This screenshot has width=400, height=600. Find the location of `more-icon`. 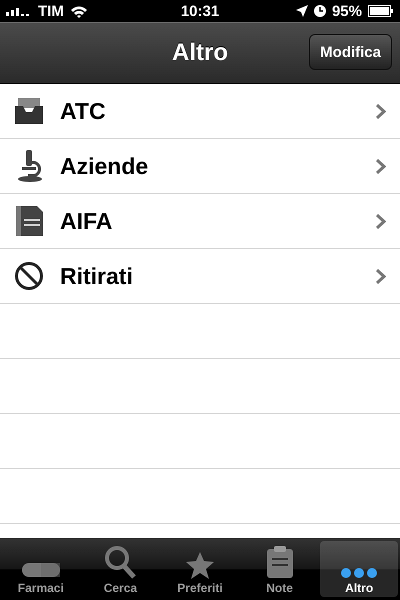

more-icon is located at coordinates (359, 573).